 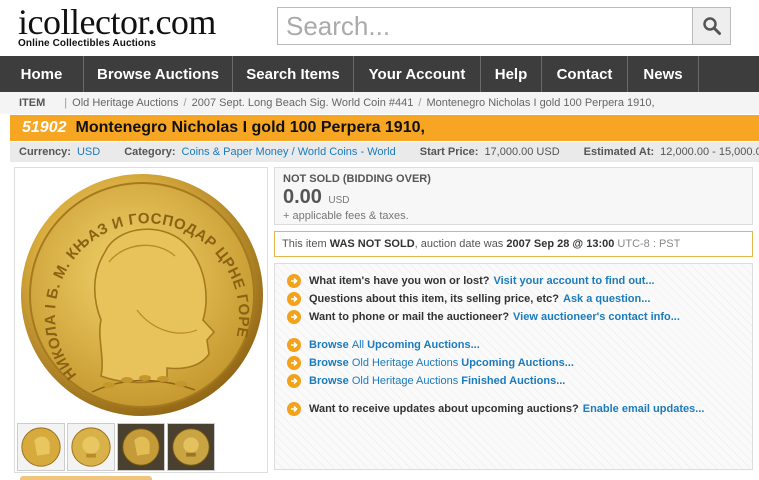 I want to click on nav-contact: Contact, so click(x=585, y=74).